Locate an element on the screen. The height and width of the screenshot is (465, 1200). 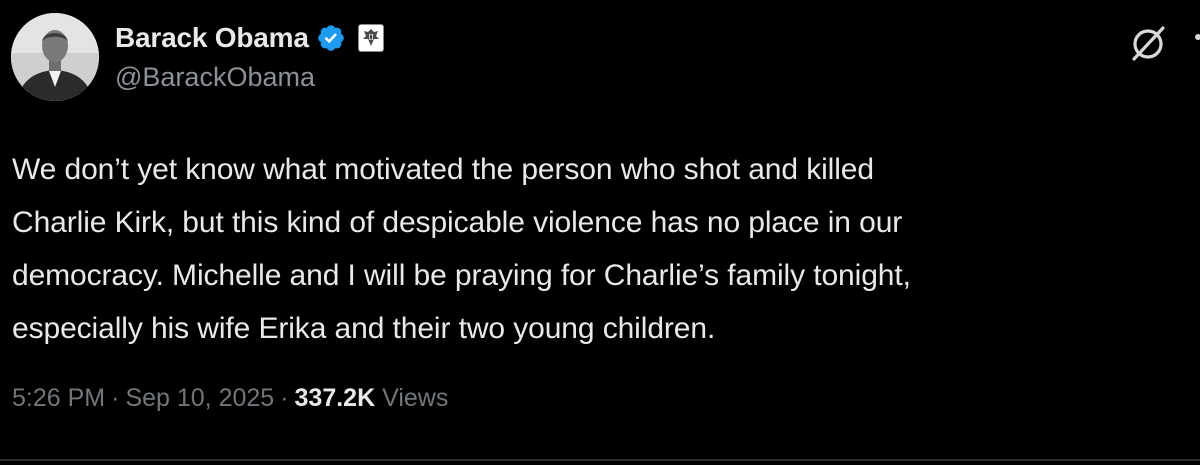
verified-badge-icon is located at coordinates (331, 38).